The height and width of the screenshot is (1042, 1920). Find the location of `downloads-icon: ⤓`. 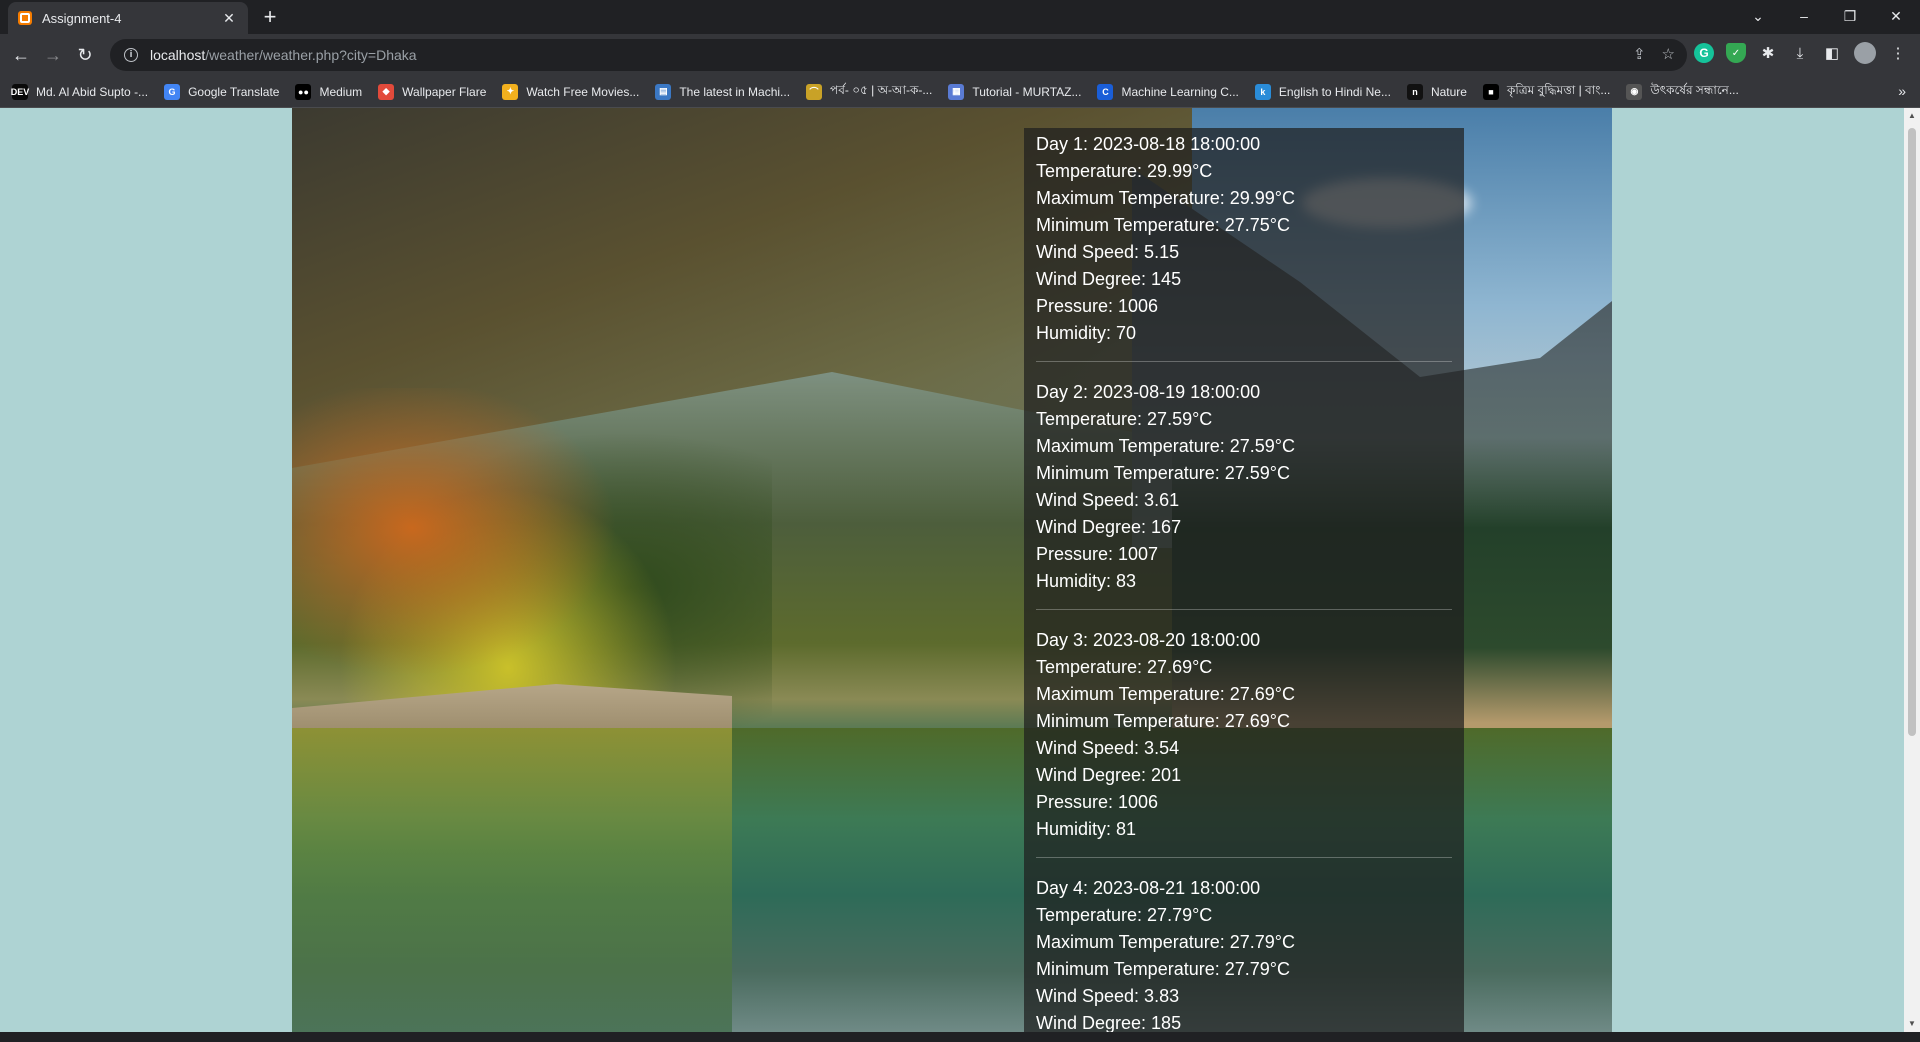

downloads-icon: ⤓ is located at coordinates (1800, 53).